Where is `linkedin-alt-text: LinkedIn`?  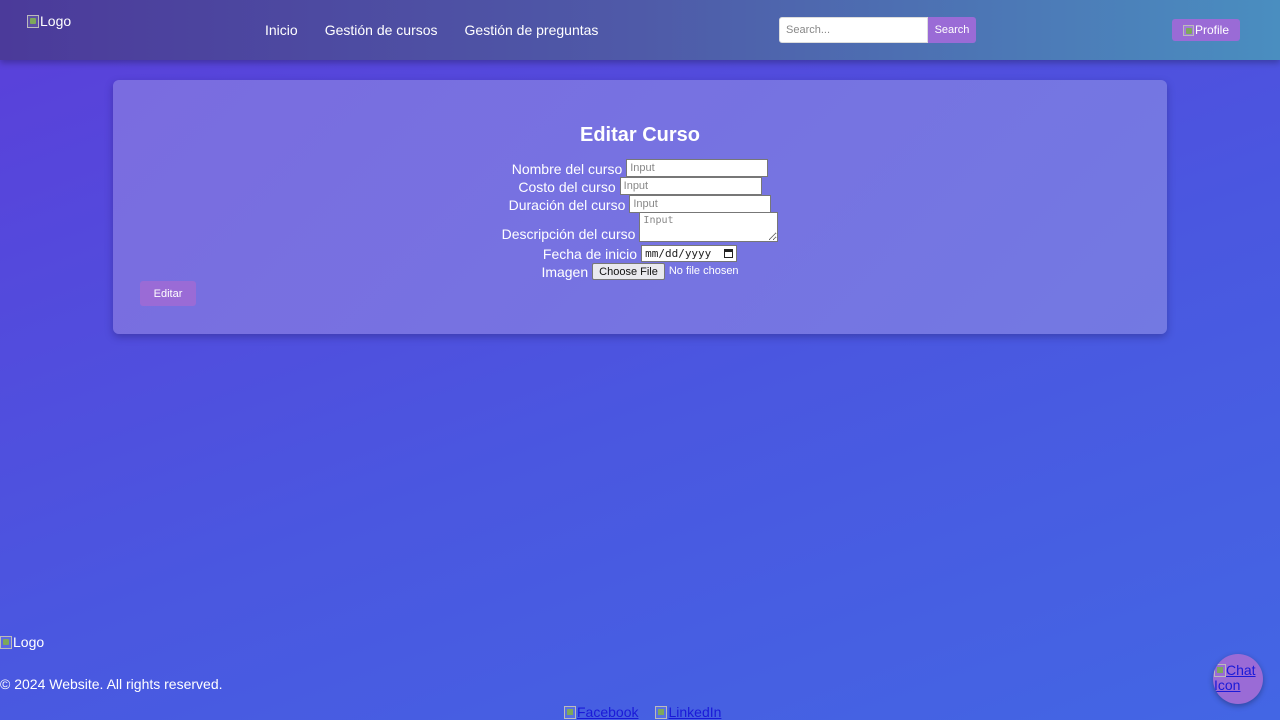
linkedin-alt-text: LinkedIn is located at coordinates (695, 712).